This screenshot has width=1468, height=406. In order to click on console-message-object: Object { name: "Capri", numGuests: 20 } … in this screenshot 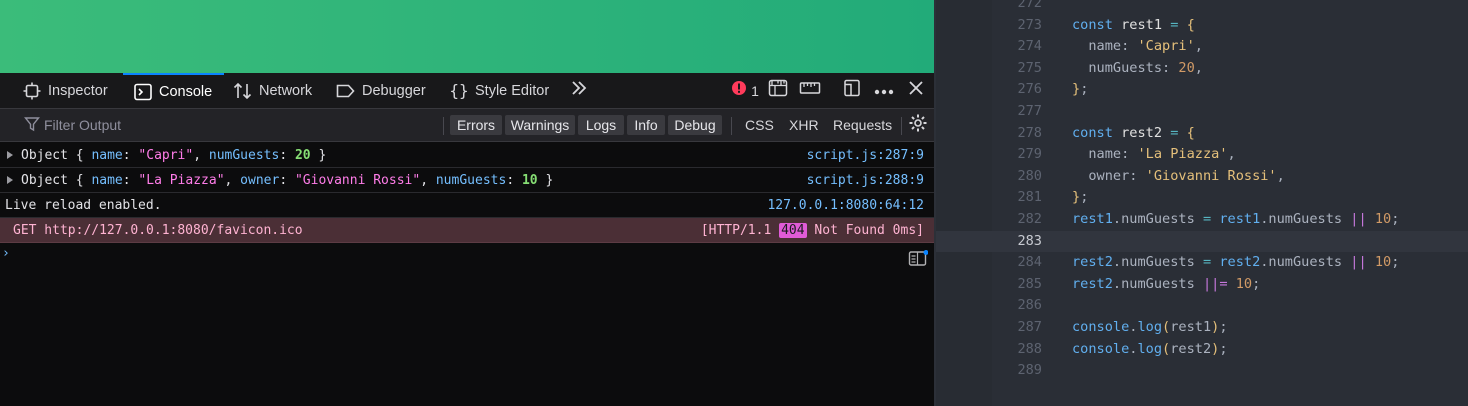, I will do `click(467, 155)`.